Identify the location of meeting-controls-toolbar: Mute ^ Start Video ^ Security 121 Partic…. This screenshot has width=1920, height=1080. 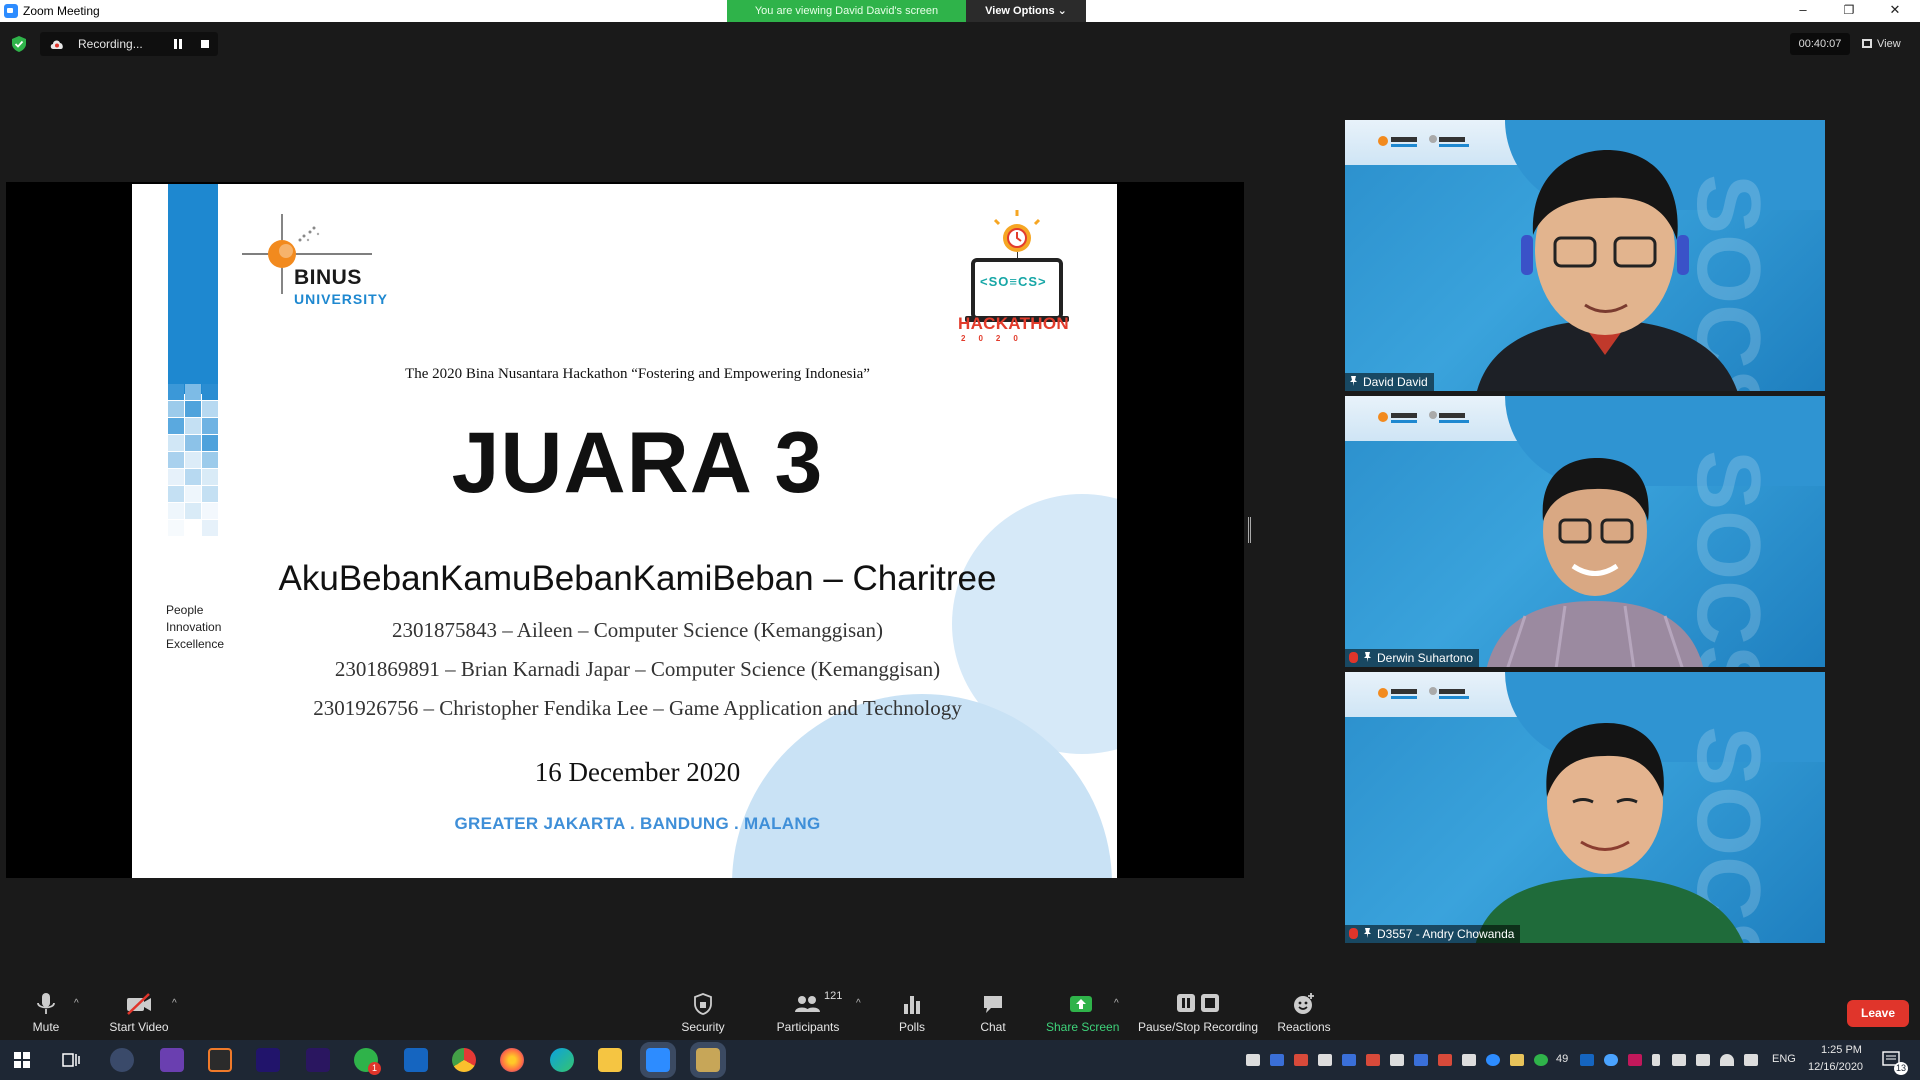
(960, 1009).